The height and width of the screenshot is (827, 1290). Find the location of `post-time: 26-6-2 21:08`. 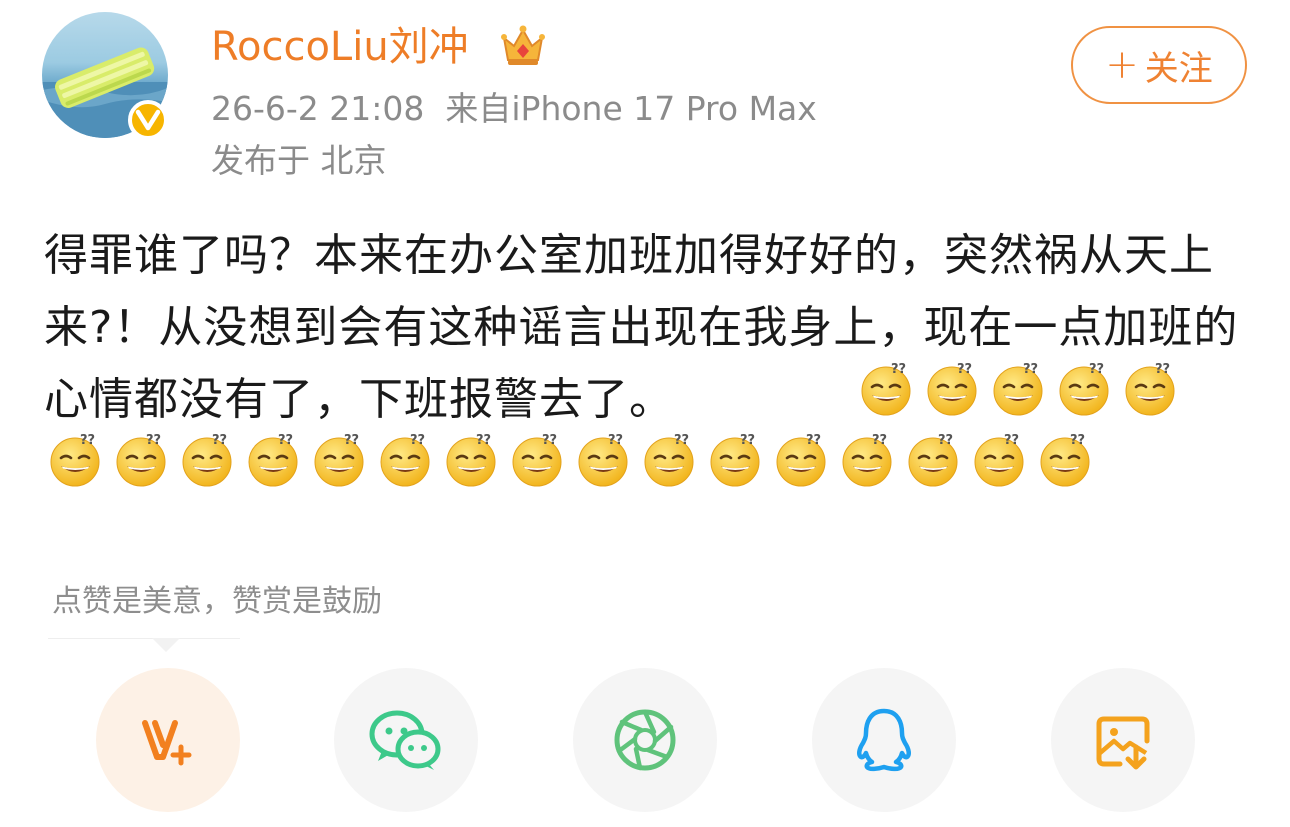

post-time: 26-6-2 21:08 is located at coordinates (318, 108).